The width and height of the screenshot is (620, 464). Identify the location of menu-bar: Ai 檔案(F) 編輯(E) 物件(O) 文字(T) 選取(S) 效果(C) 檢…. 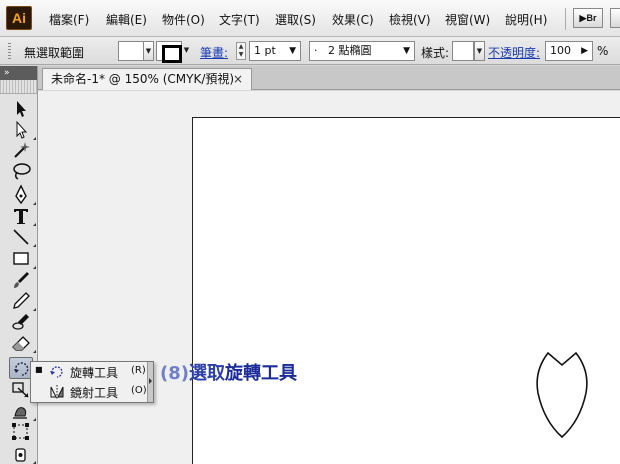
(310, 18).